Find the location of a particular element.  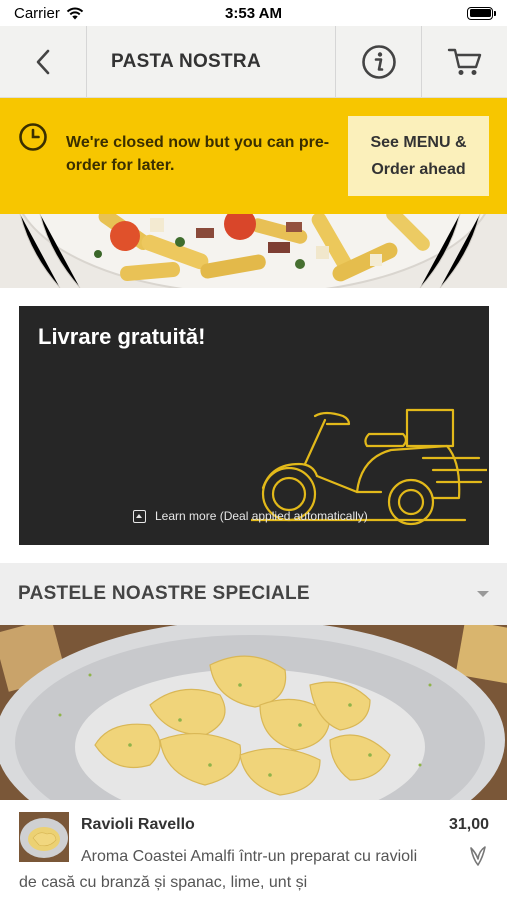

see-menu-order-ahead-button: See MENU & Order ahead is located at coordinates (418, 156).